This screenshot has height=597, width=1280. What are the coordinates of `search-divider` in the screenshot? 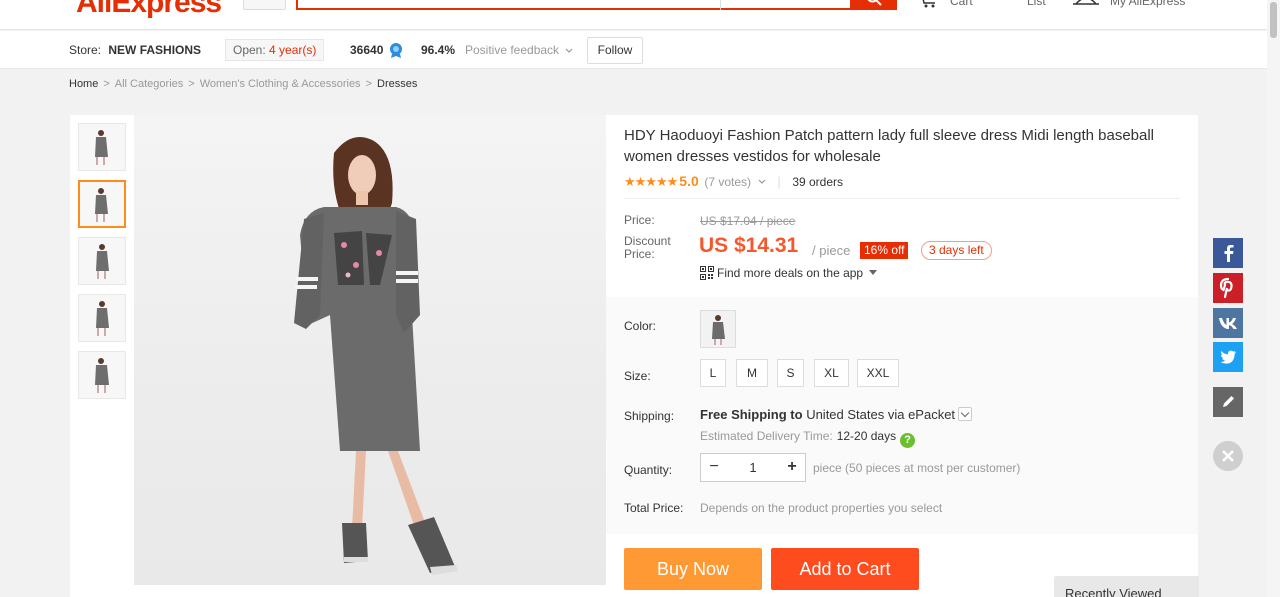 It's located at (720, 5).